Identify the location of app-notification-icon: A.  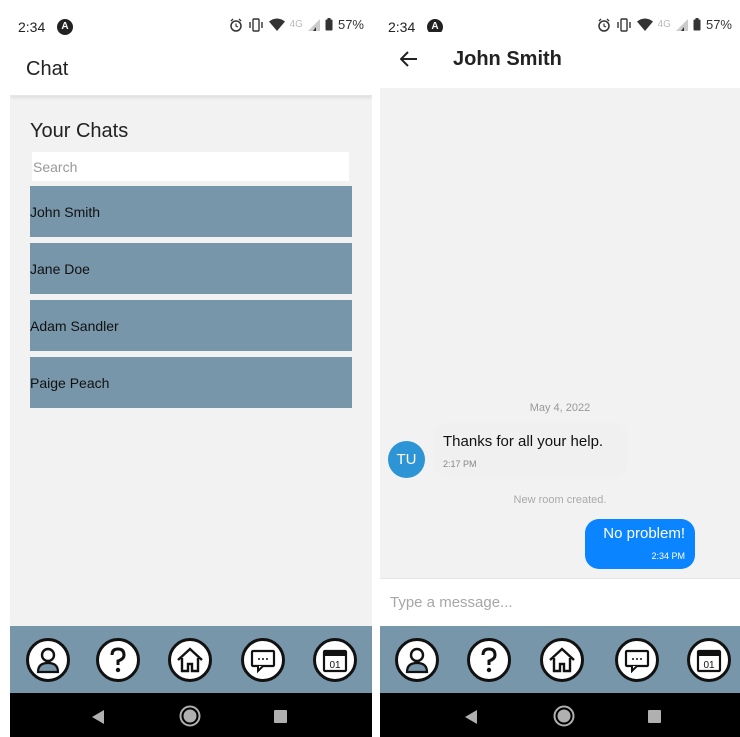
(65, 27).